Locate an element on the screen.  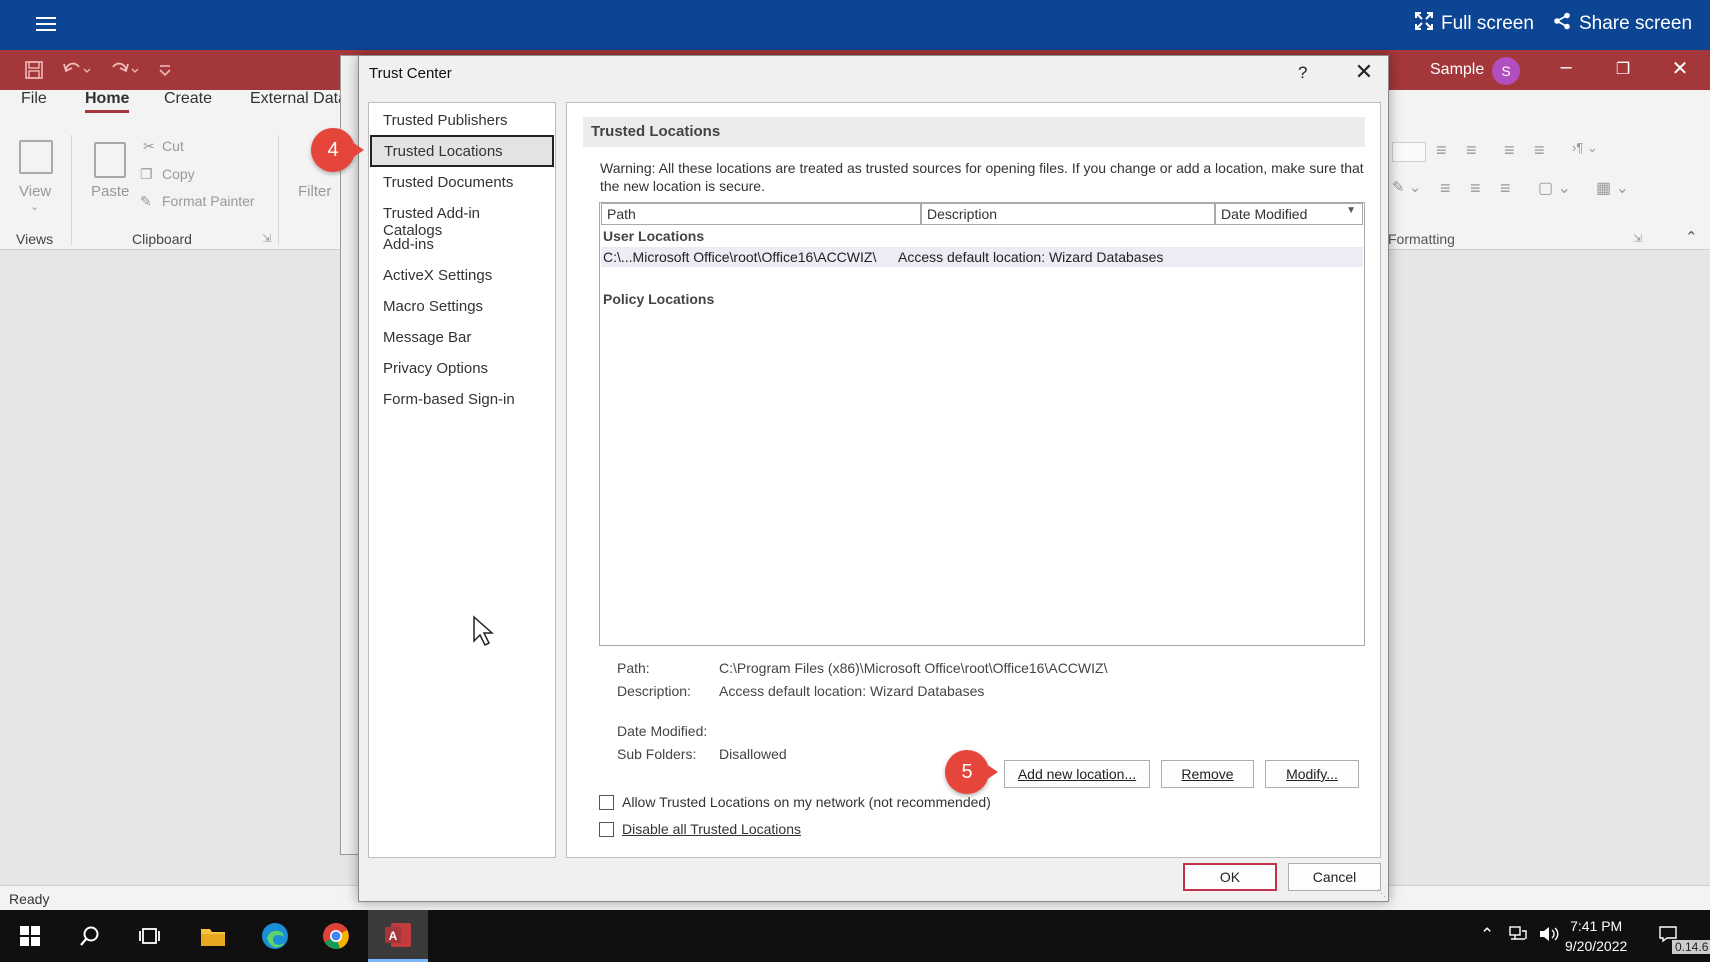
chevron-up-icon: ⌃ is located at coordinates (1487, 935).